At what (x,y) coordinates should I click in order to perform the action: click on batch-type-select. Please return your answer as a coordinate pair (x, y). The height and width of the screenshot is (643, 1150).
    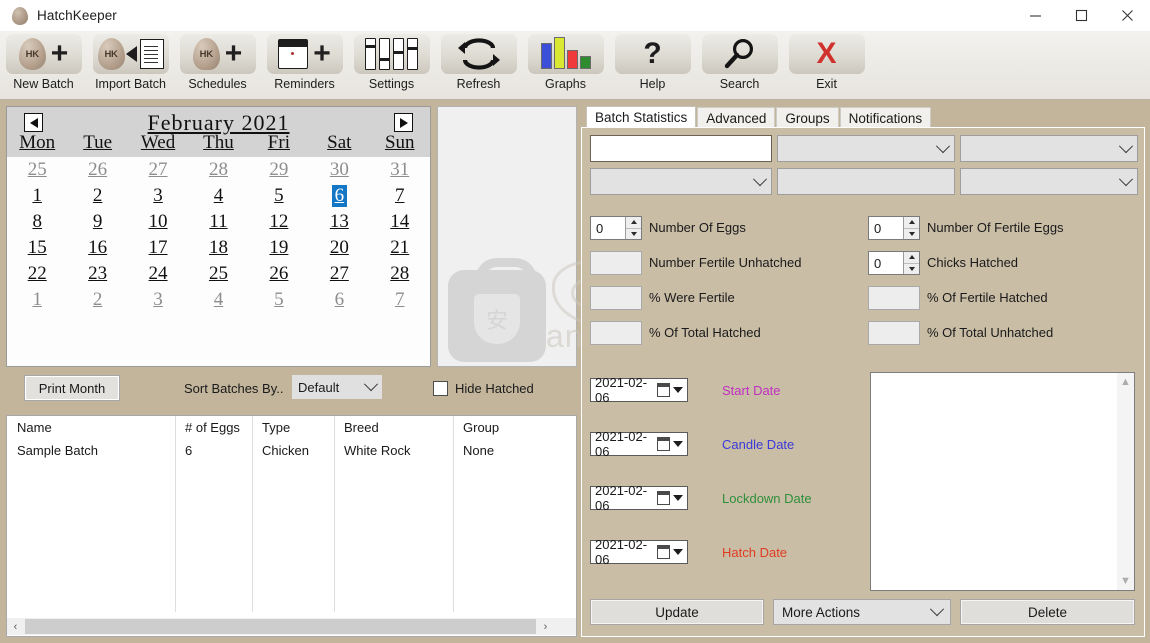
    Looking at the image, I should click on (866, 148).